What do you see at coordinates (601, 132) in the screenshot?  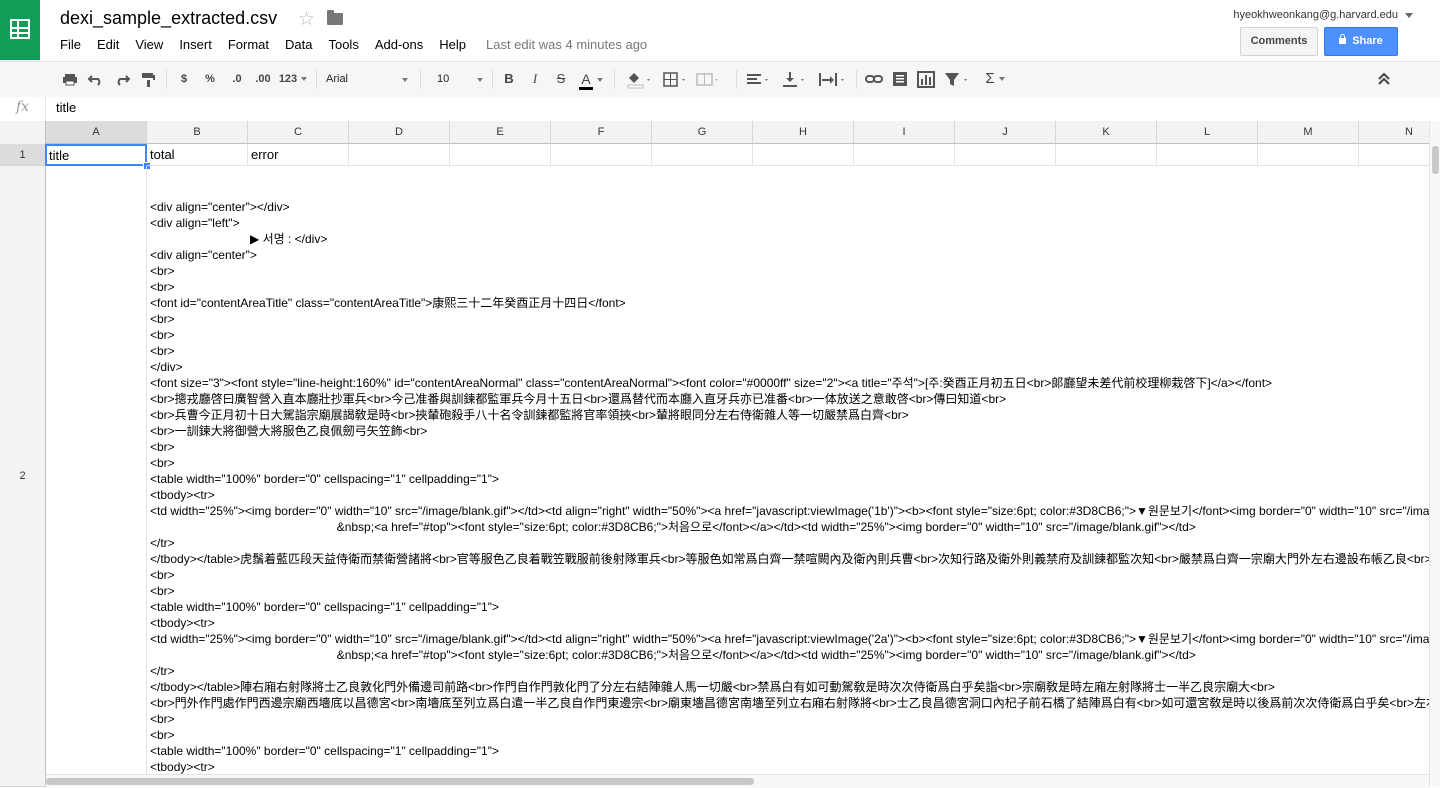 I see `column-header-f: F` at bounding box center [601, 132].